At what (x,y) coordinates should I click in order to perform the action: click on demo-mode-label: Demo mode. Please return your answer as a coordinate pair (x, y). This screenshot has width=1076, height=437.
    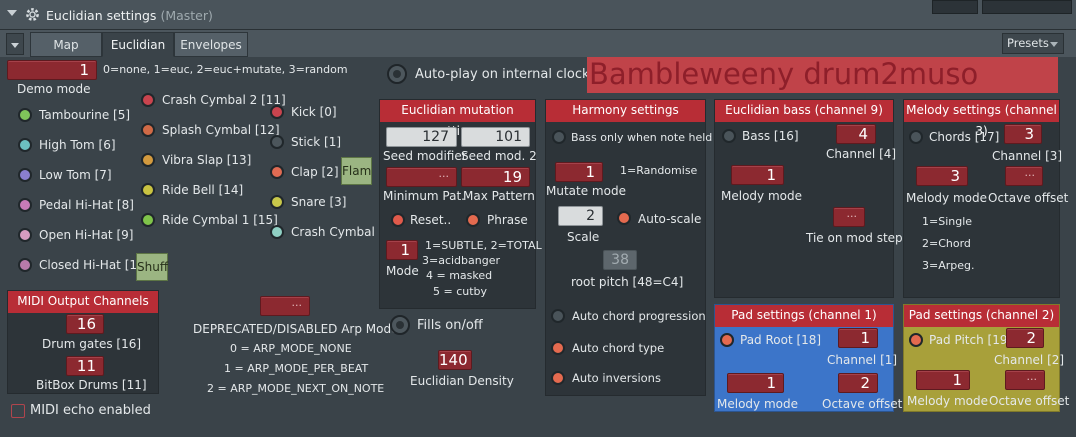
    Looking at the image, I should click on (54, 89).